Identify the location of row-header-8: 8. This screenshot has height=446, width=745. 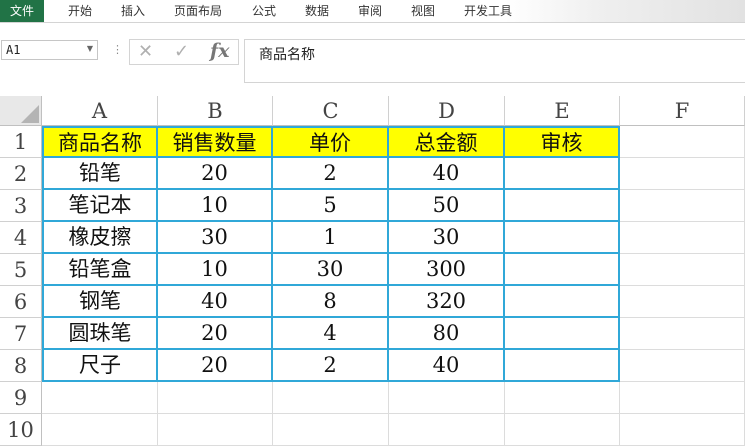
(21, 366).